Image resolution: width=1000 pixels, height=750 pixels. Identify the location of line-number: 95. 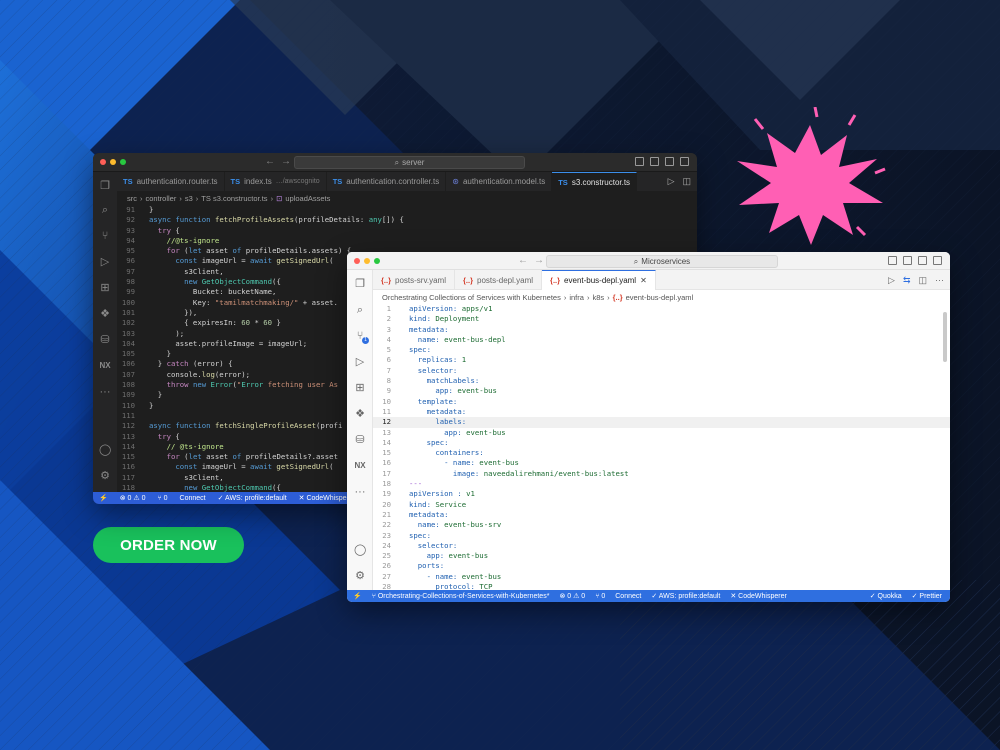
(130, 251).